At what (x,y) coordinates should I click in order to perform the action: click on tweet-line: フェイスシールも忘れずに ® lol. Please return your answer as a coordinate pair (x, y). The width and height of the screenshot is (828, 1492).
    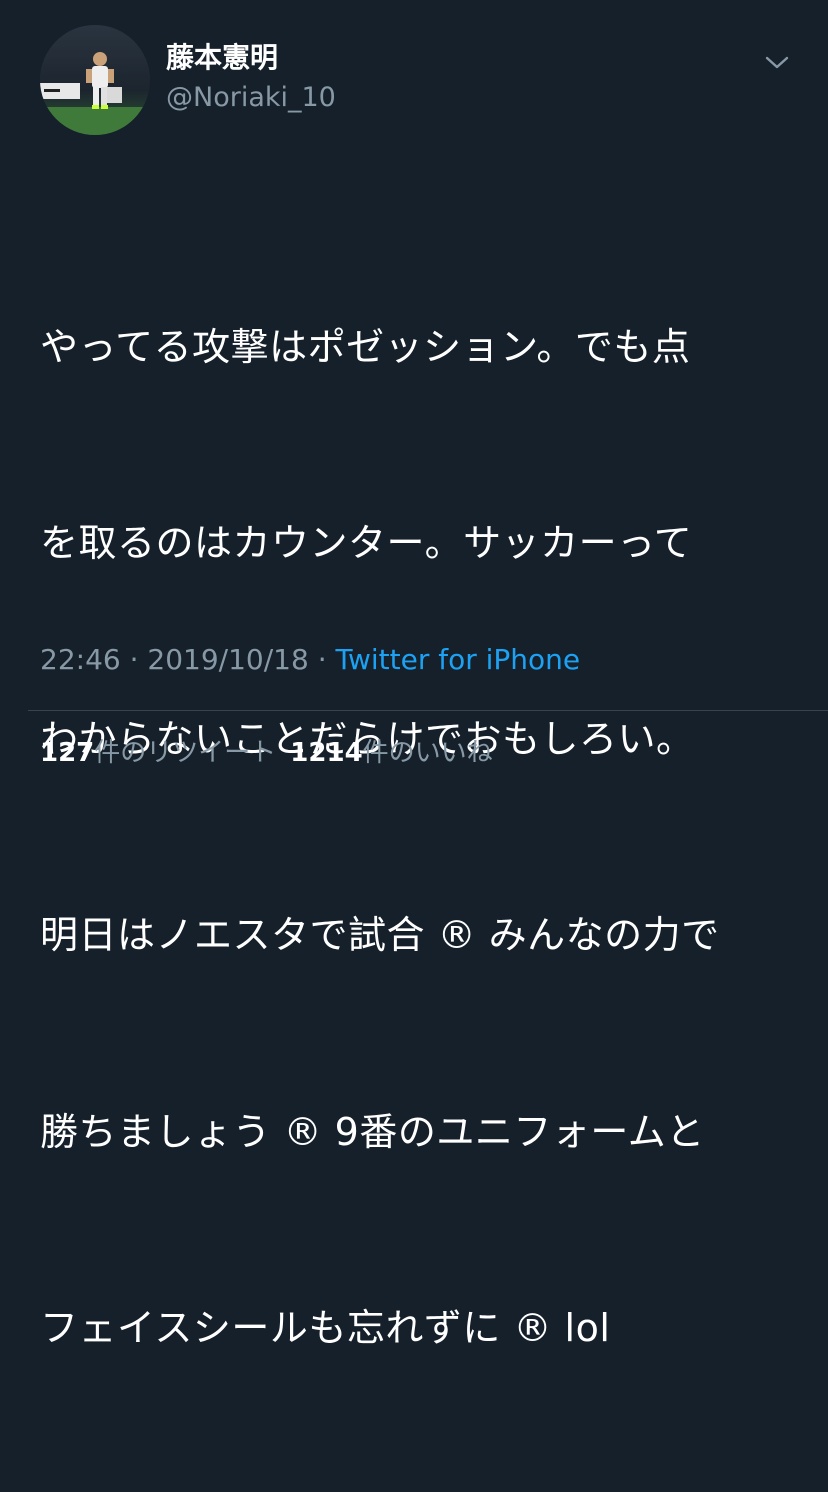
    Looking at the image, I should click on (325, 1327).